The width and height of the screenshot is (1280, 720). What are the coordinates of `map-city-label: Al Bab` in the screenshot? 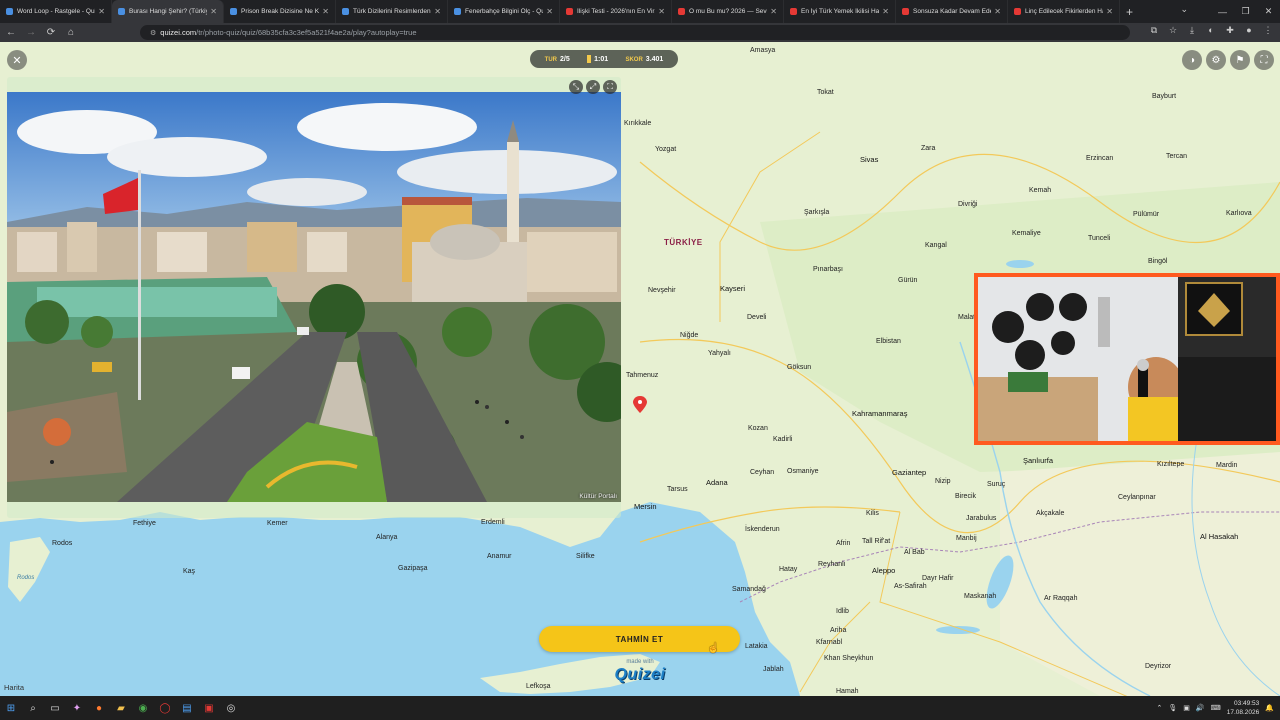 It's located at (914, 552).